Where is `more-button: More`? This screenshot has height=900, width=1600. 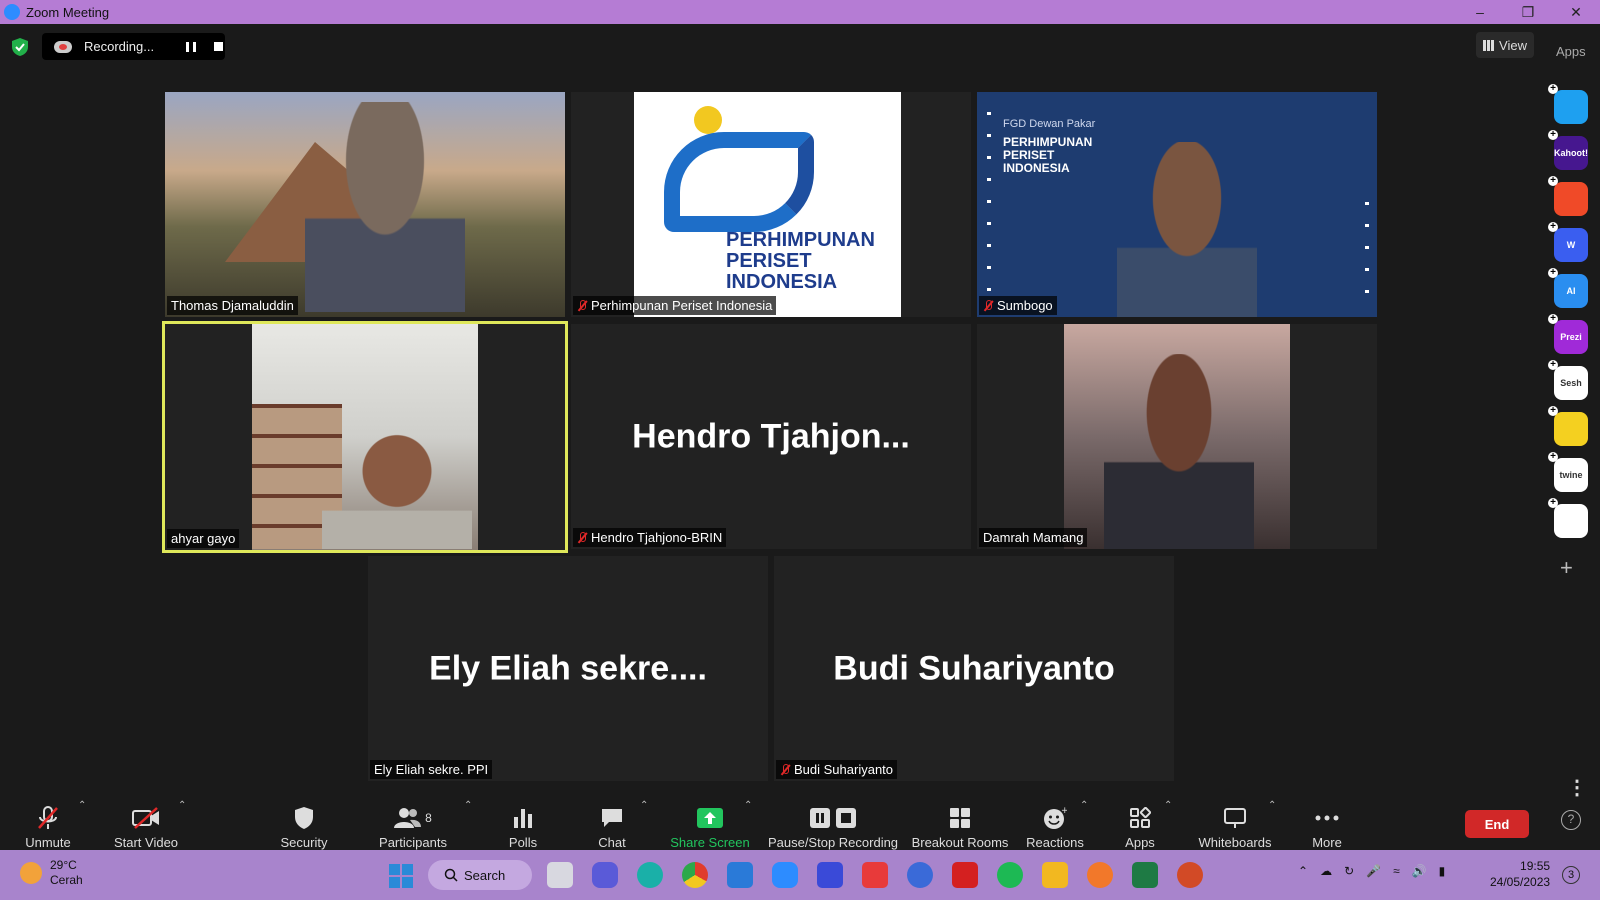
more-button: More is located at coordinates (1327, 823).